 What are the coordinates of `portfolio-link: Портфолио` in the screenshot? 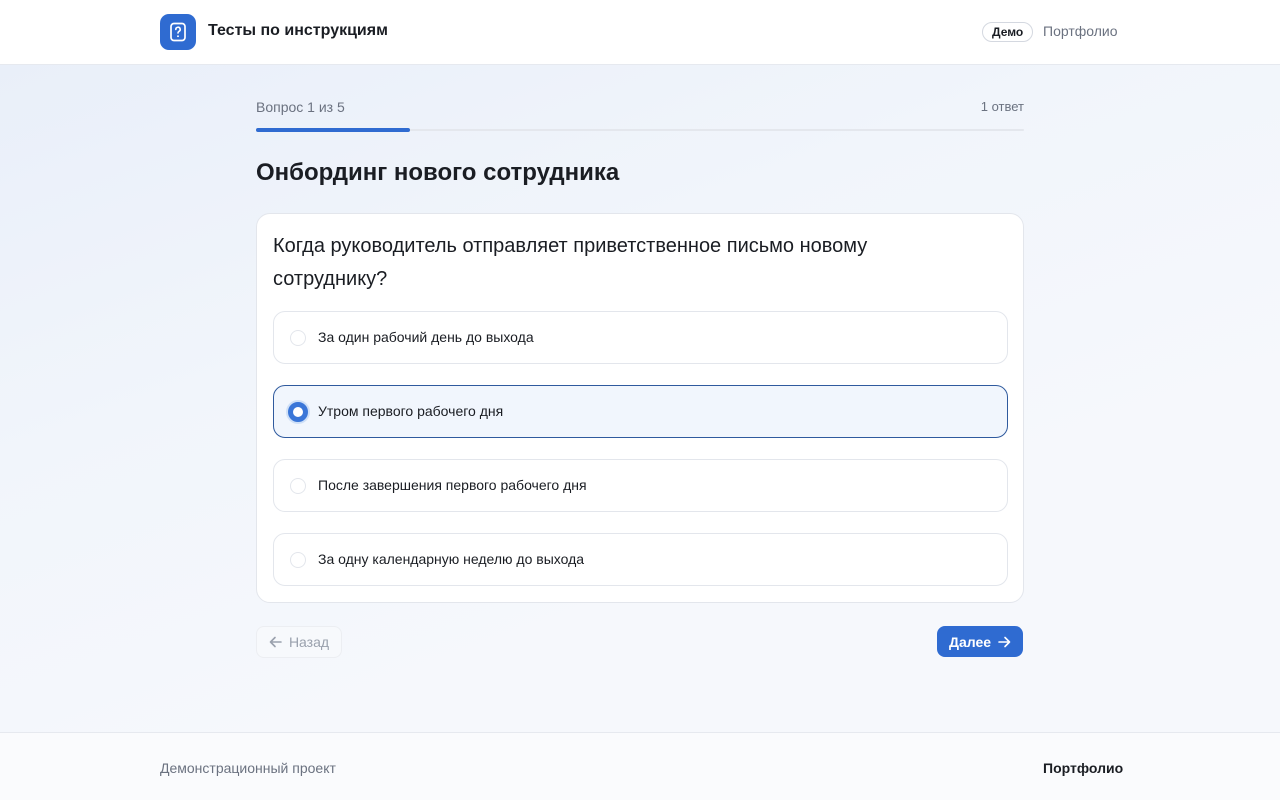 It's located at (1080, 31).